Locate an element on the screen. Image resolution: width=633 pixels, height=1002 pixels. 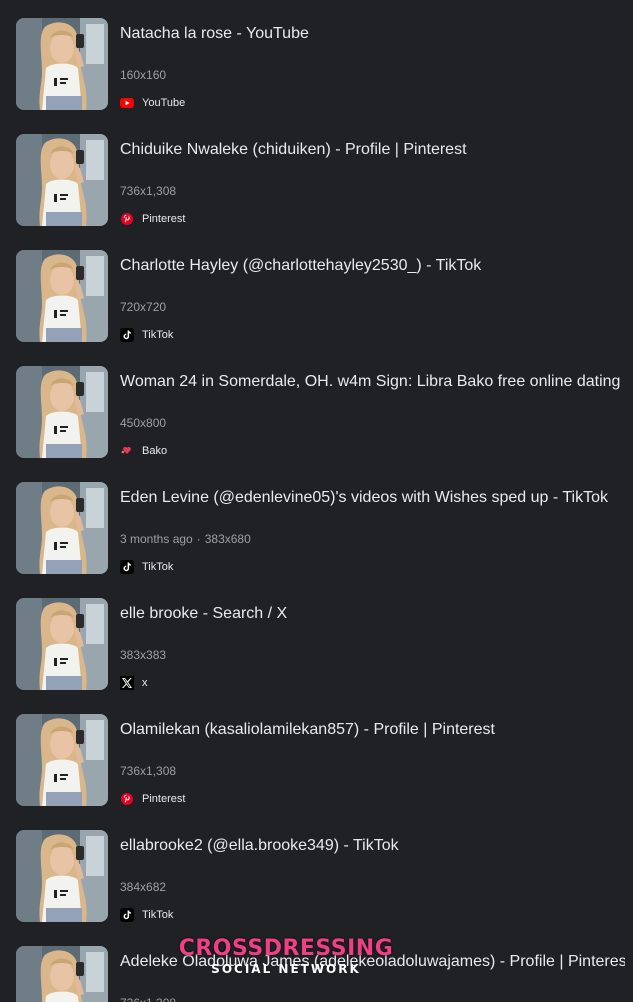
result-title: ellabrooke2 (@ella.brooke349) - TikTok is located at coordinates (372, 846).